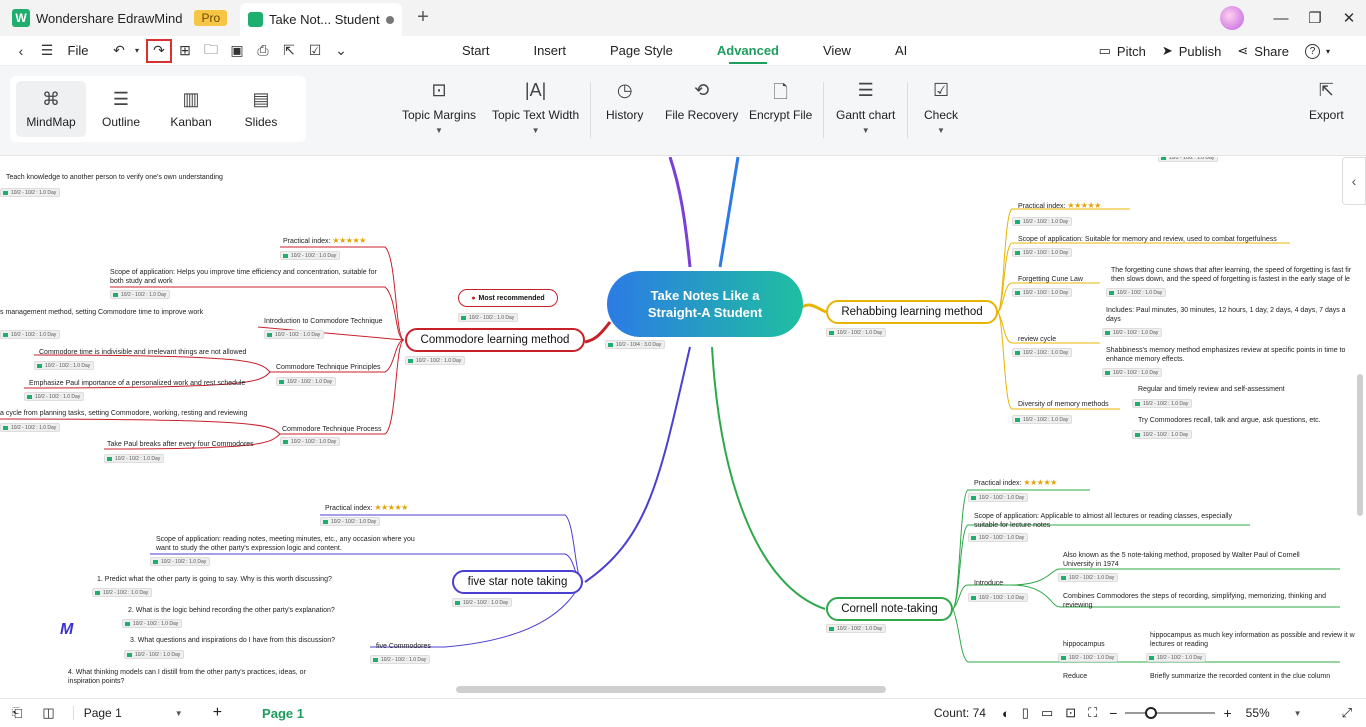 This screenshot has height=727, width=1366. I want to click on r-curve: Forgetting Cune Law, so click(1050, 279).